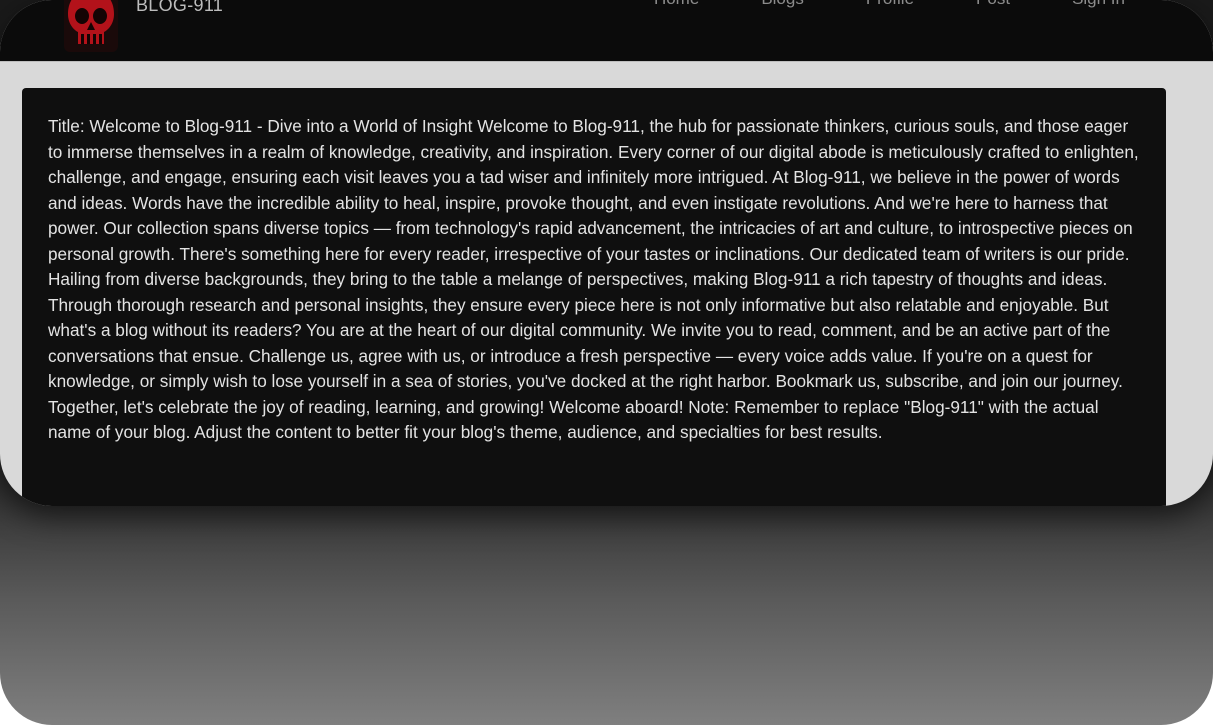 The image size is (1213, 725). Describe the element at coordinates (606, 31) in the screenshot. I see `navbar: BLOG-911 Home Blogs Profile Post Sign In` at that location.